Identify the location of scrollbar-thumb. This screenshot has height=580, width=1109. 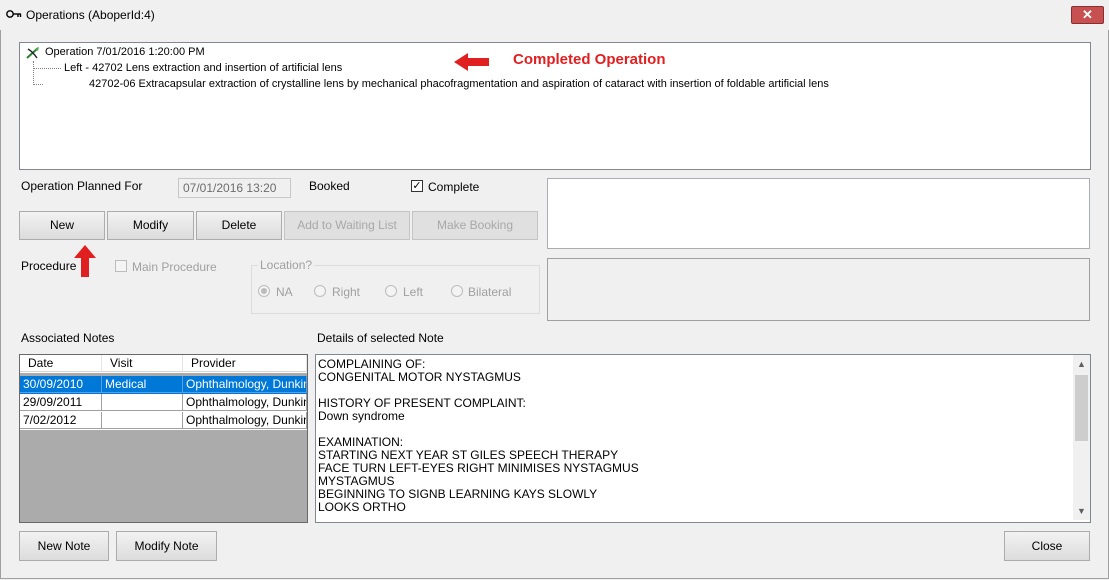
(1081, 408).